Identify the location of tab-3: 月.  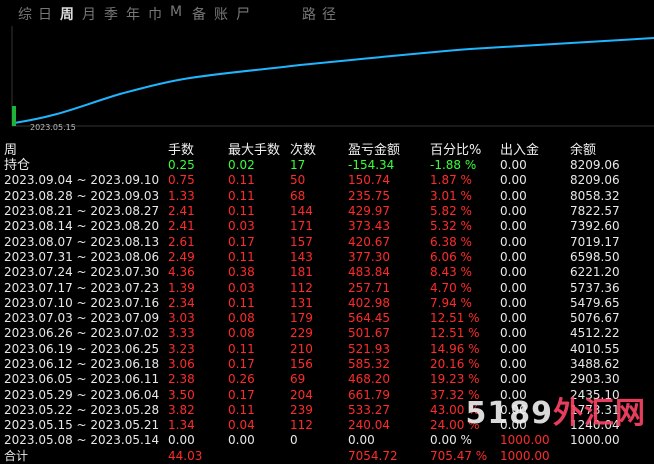
(89, 14).